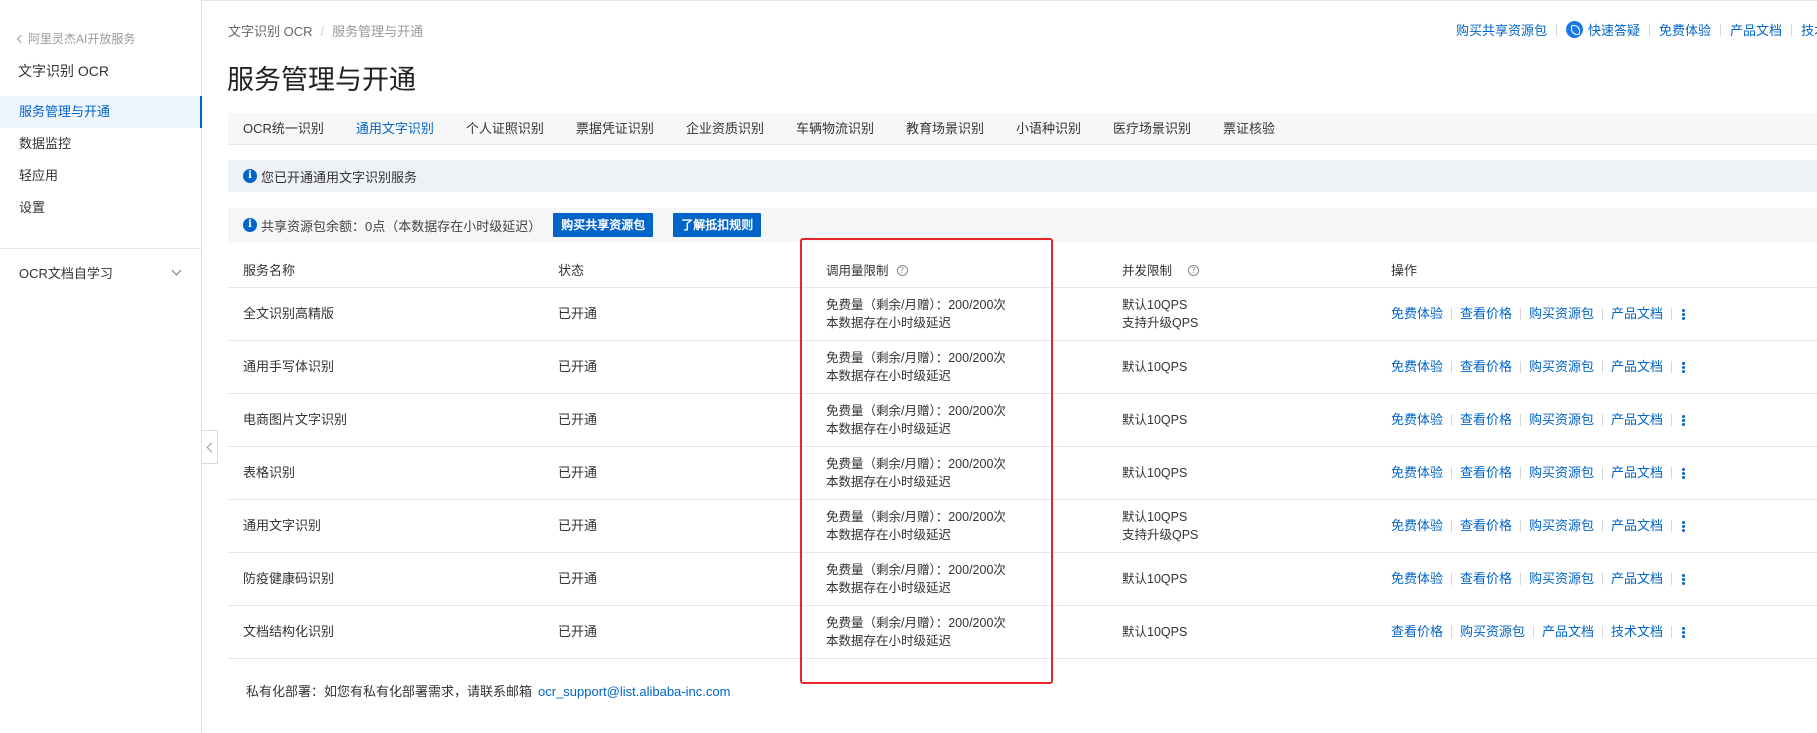 The height and width of the screenshot is (733, 1817). I want to click on sidebar-item-light-app: 轻应用, so click(101, 176).